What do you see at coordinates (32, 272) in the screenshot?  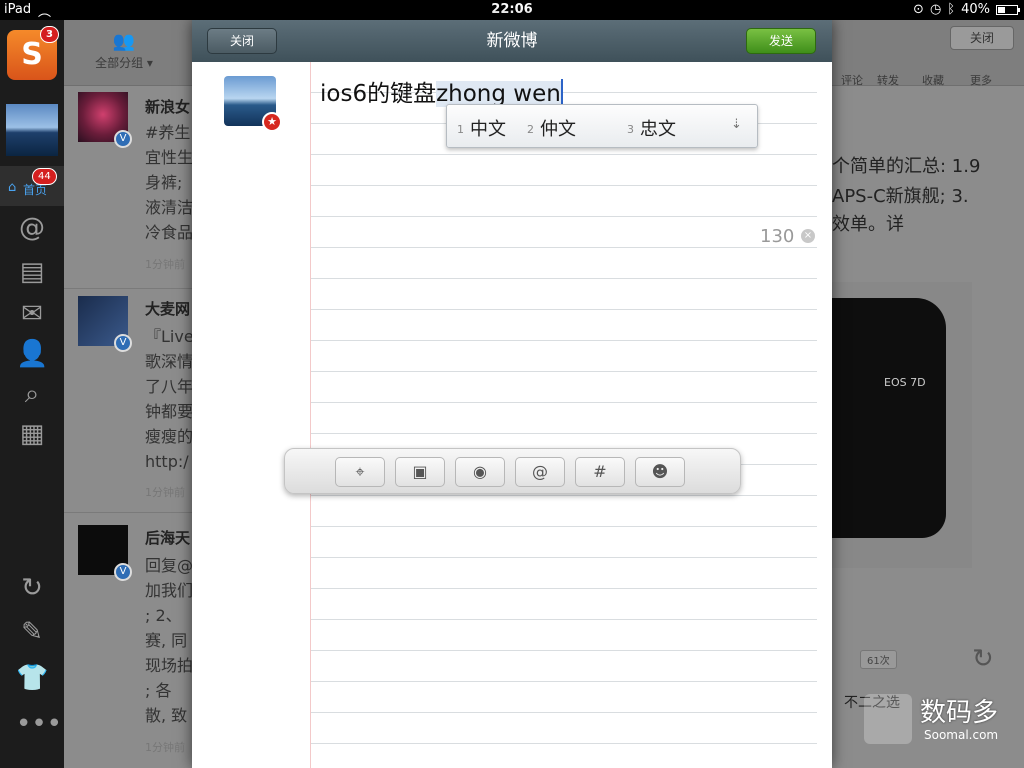 I see `comment-icon: ▤` at bounding box center [32, 272].